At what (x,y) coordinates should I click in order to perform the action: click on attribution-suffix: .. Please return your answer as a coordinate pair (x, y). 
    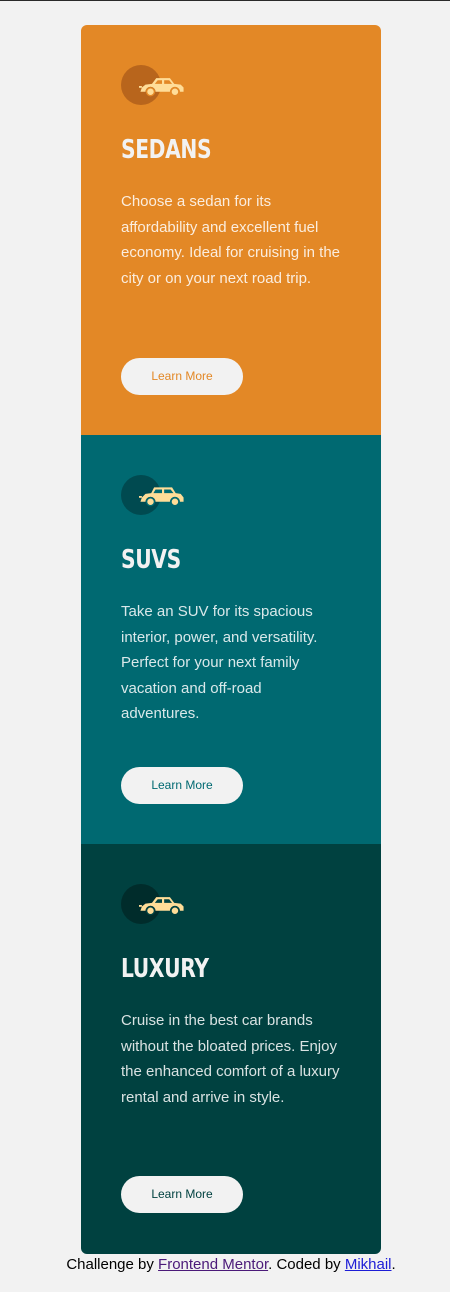
    Looking at the image, I should click on (393, 1264).